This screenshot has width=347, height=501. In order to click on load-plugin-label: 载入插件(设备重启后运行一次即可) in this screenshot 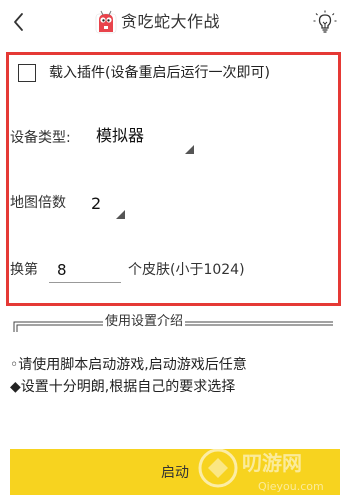, I will do `click(159, 73)`.